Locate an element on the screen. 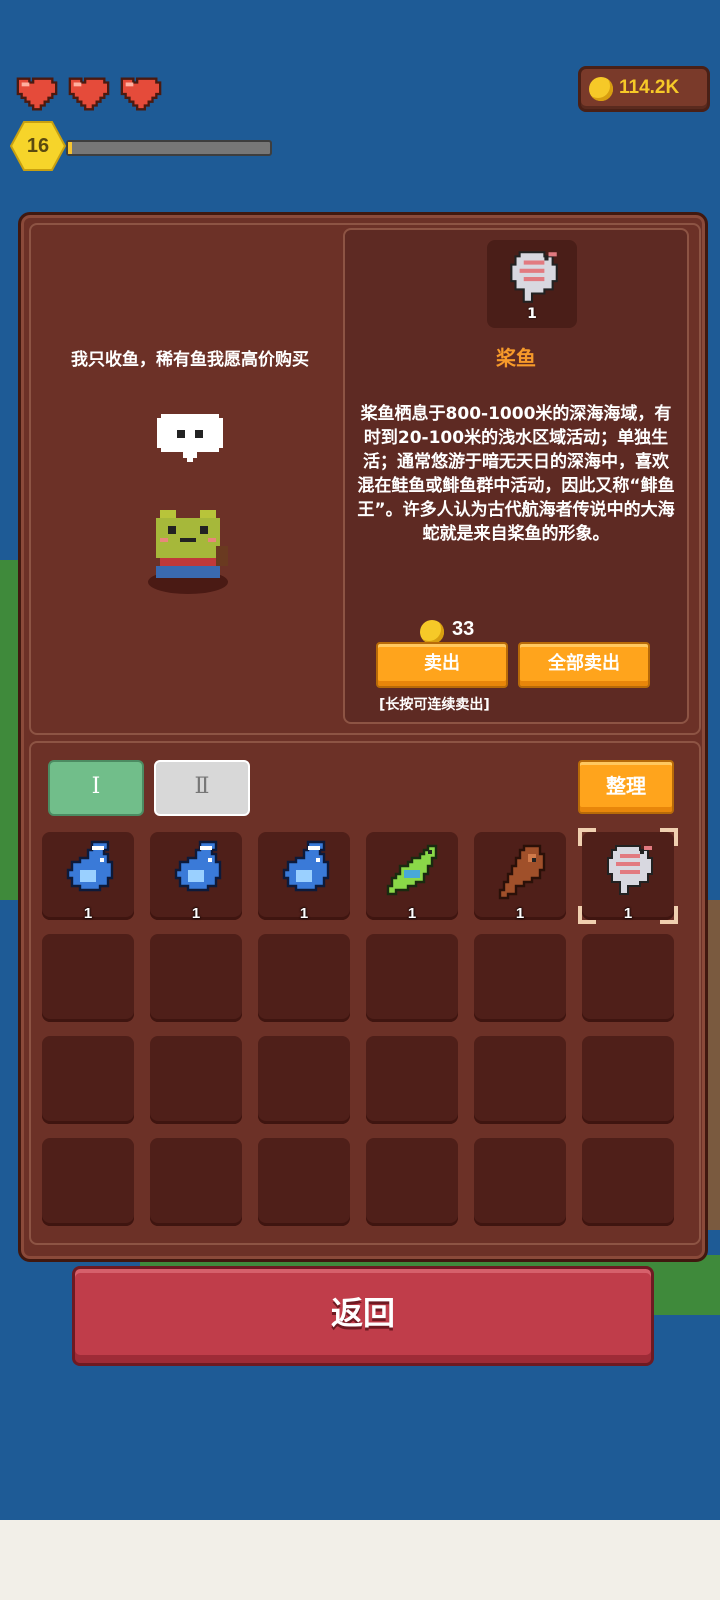 The image size is (720, 1600). system-bottom-bar is located at coordinates (360, 1560).